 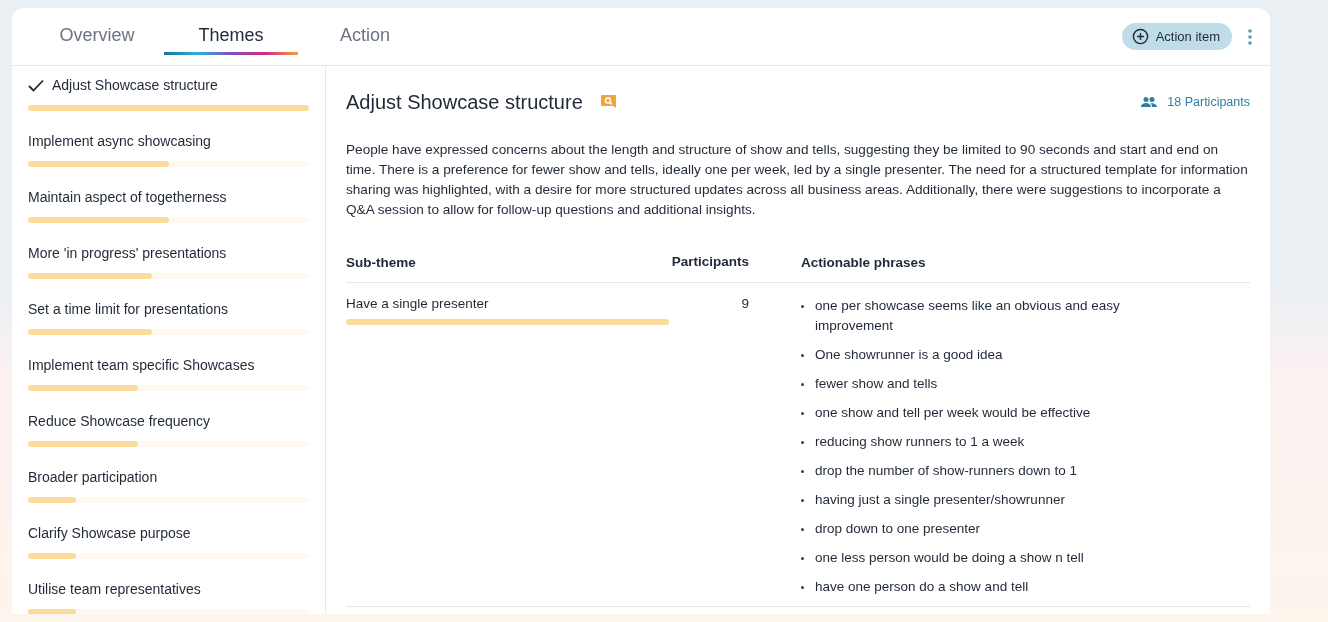 I want to click on column-header: Participants, so click(x=710, y=262).